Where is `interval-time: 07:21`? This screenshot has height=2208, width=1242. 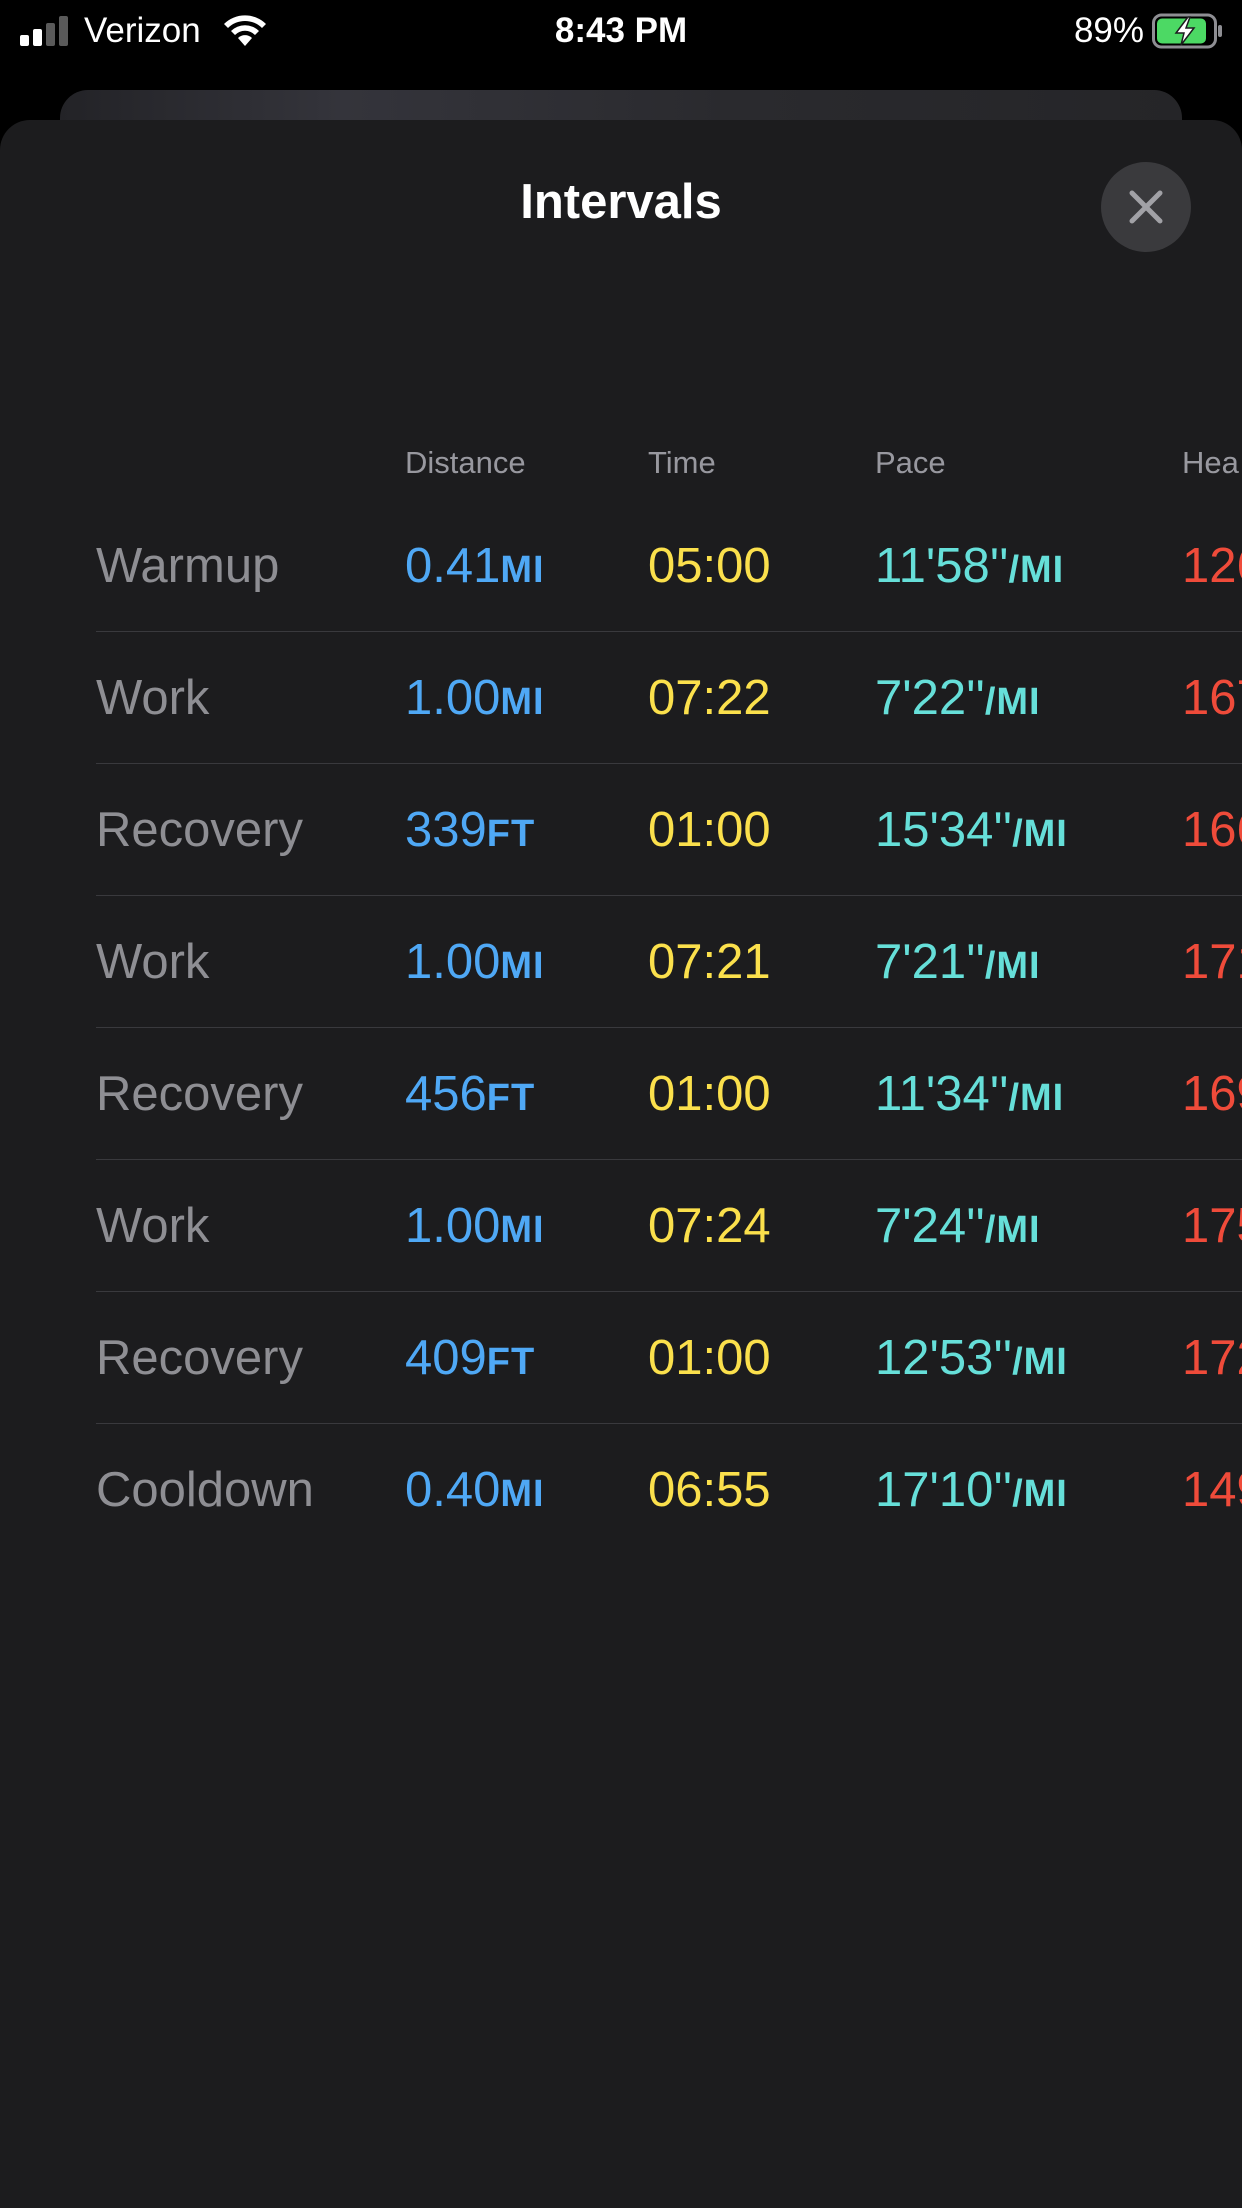
interval-time: 07:21 is located at coordinates (709, 962).